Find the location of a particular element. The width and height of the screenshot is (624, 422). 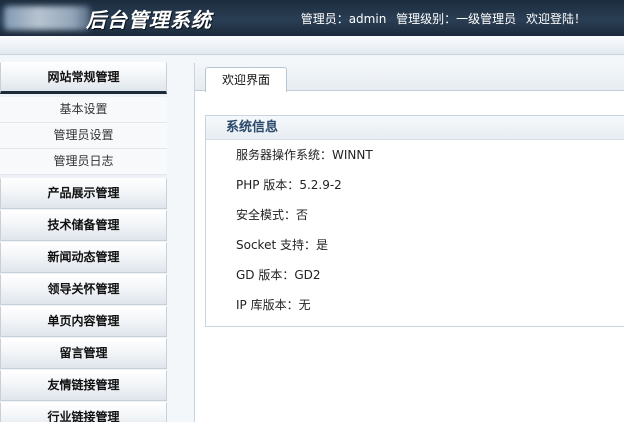

menu-item-basic-settings: 基本设置 is located at coordinates (83, 110).